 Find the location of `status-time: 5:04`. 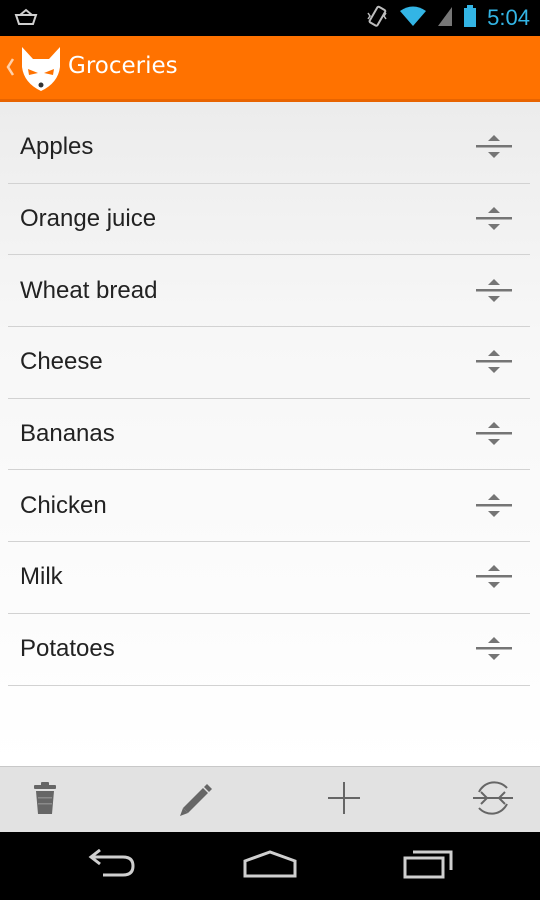

status-time: 5:04 is located at coordinates (508, 17).